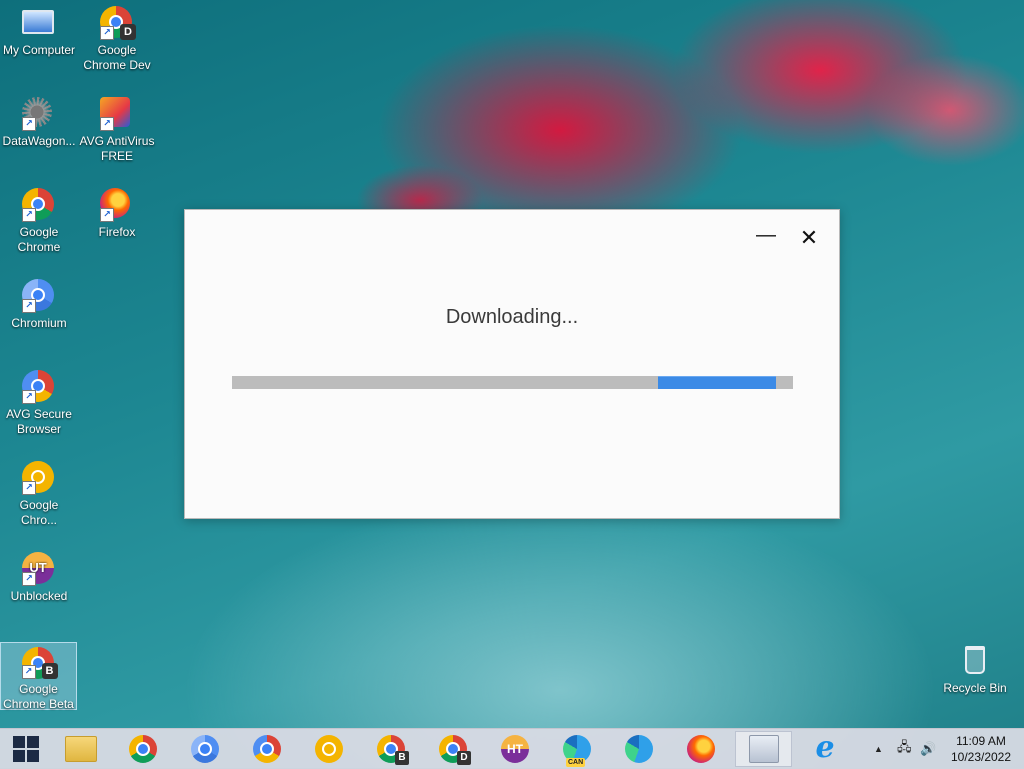 Image resolution: width=1024 pixels, height=769 pixels. What do you see at coordinates (39, 50) in the screenshot?
I see `desktop-icon-label: My Computer` at bounding box center [39, 50].